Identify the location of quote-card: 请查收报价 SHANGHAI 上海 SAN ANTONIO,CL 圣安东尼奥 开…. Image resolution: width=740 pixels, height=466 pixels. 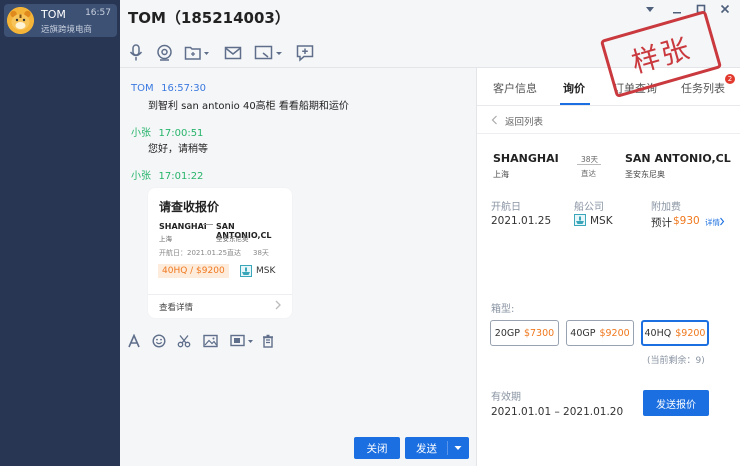
(220, 253).